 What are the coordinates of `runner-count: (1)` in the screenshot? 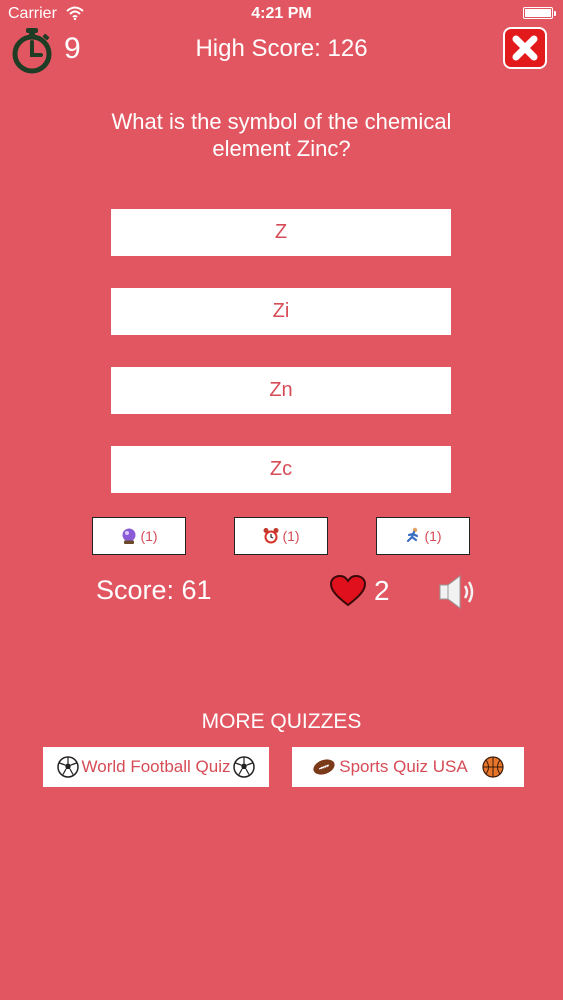 It's located at (433, 536).